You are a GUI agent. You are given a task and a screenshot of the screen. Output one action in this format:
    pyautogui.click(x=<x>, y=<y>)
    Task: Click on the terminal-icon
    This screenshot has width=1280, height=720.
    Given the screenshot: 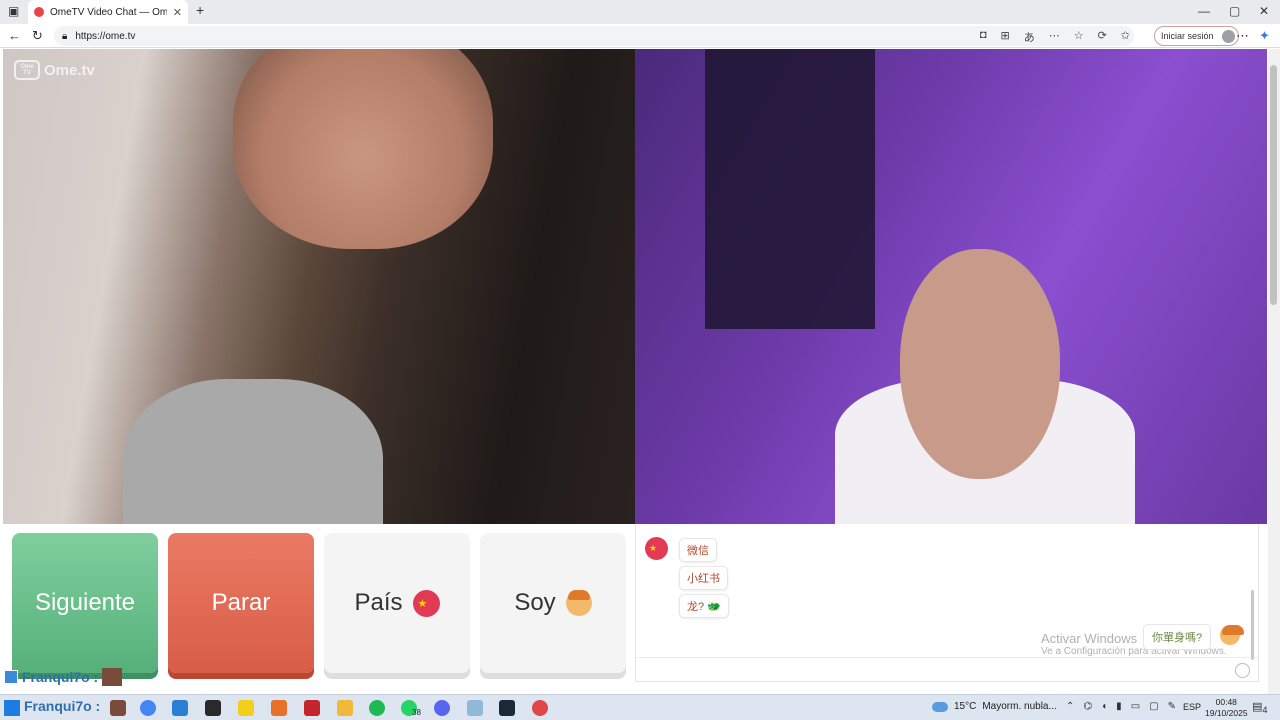 What is the action you would take?
    pyautogui.click(x=213, y=708)
    